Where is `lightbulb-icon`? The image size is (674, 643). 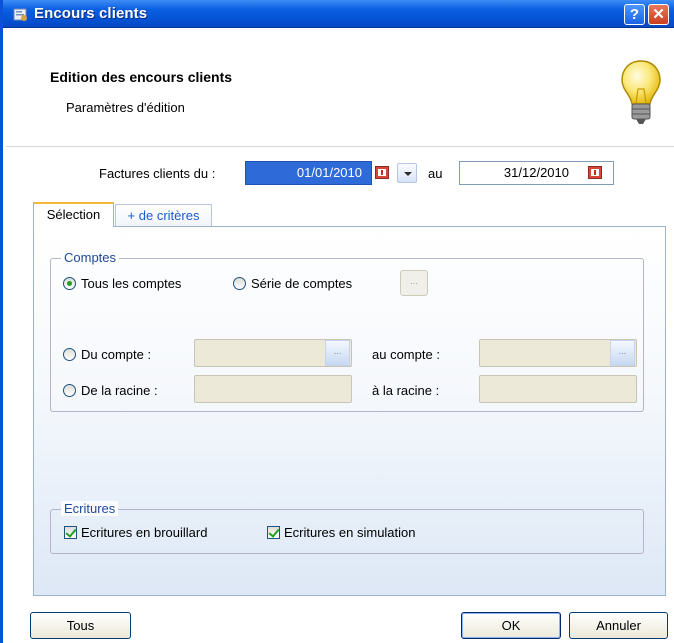 lightbulb-icon is located at coordinates (641, 92).